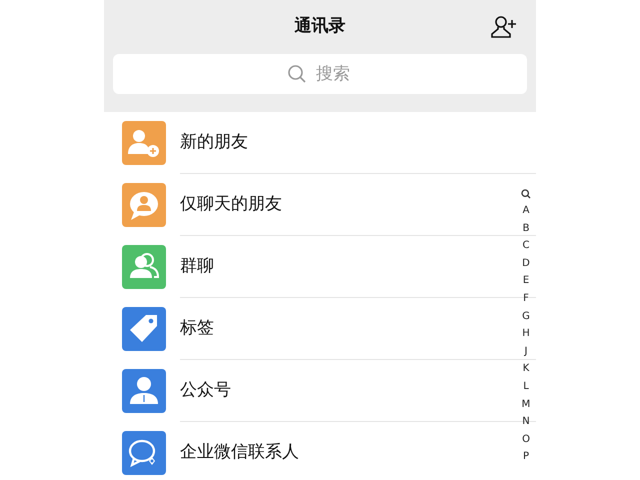 The width and height of the screenshot is (640, 480). What do you see at coordinates (197, 329) in the screenshot?
I see `list-item-label: 标签` at bounding box center [197, 329].